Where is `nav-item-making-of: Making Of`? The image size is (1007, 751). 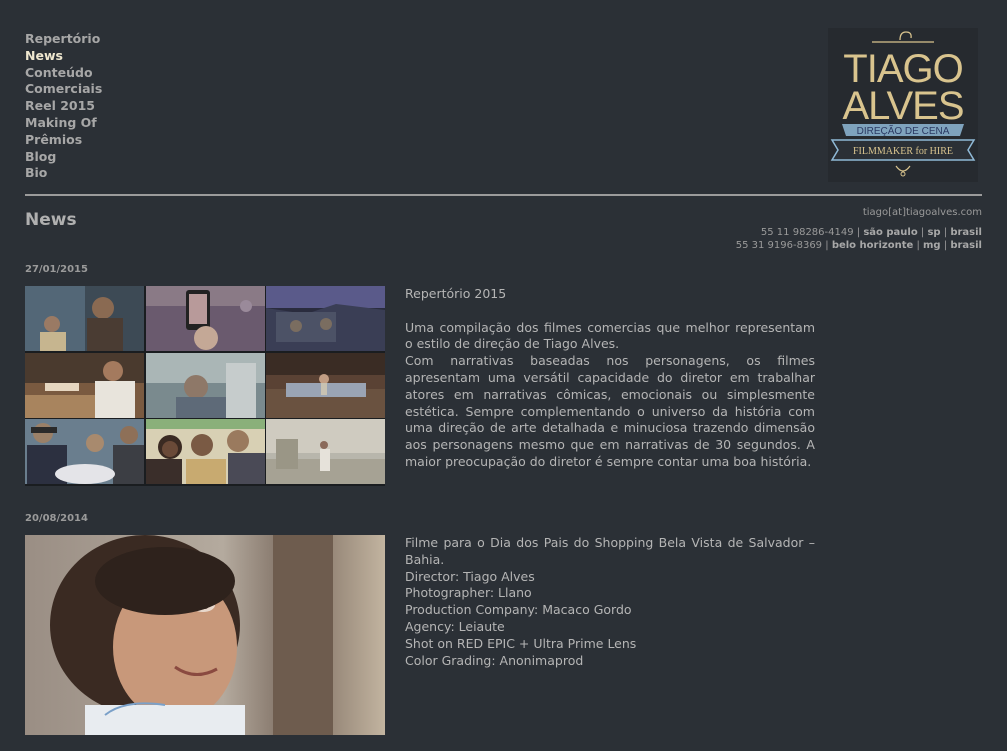 nav-item-making-of: Making Of is located at coordinates (63, 123).